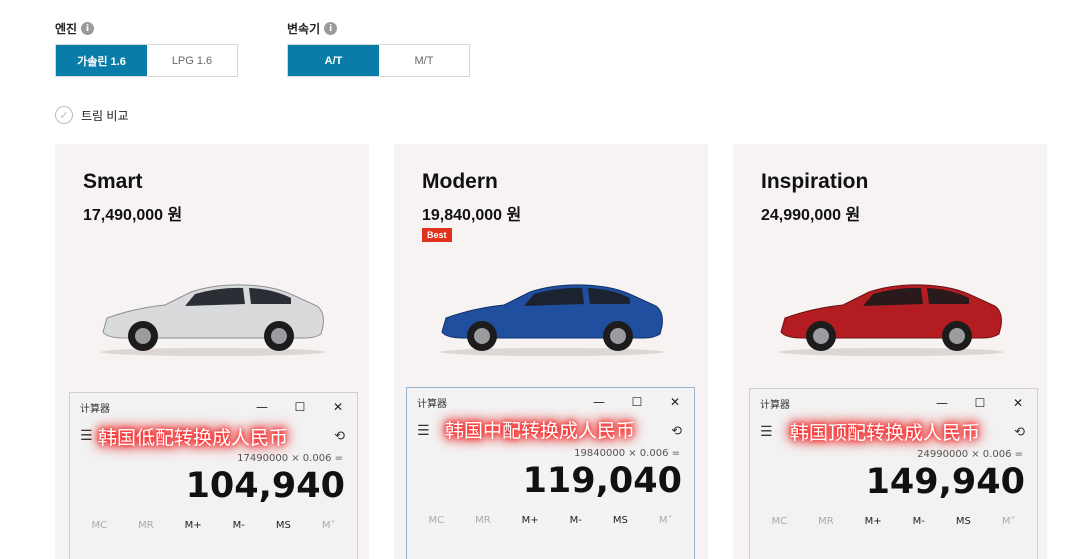  Describe the element at coordinates (815, 181) in the screenshot. I see `trim-name: Inspiration` at that location.